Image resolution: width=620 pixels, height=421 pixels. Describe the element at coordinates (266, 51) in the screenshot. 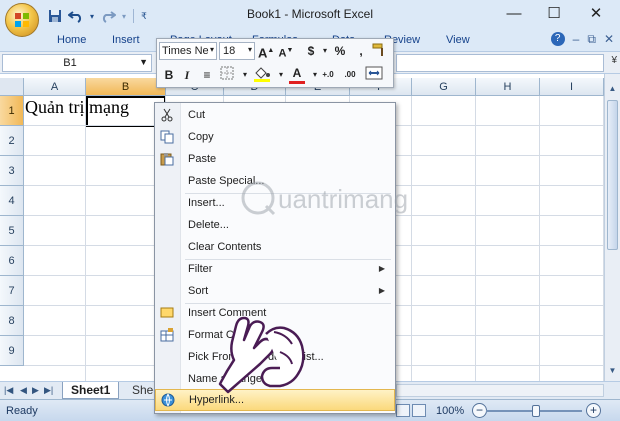

I see `grow-font-button: A▲` at that location.